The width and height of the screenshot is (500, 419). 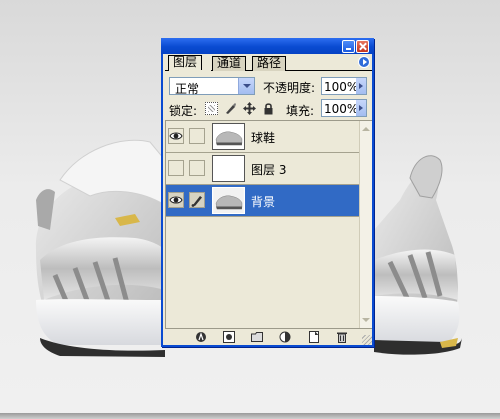 What do you see at coordinates (230, 108) in the screenshot?
I see `lock-image-icon` at bounding box center [230, 108].